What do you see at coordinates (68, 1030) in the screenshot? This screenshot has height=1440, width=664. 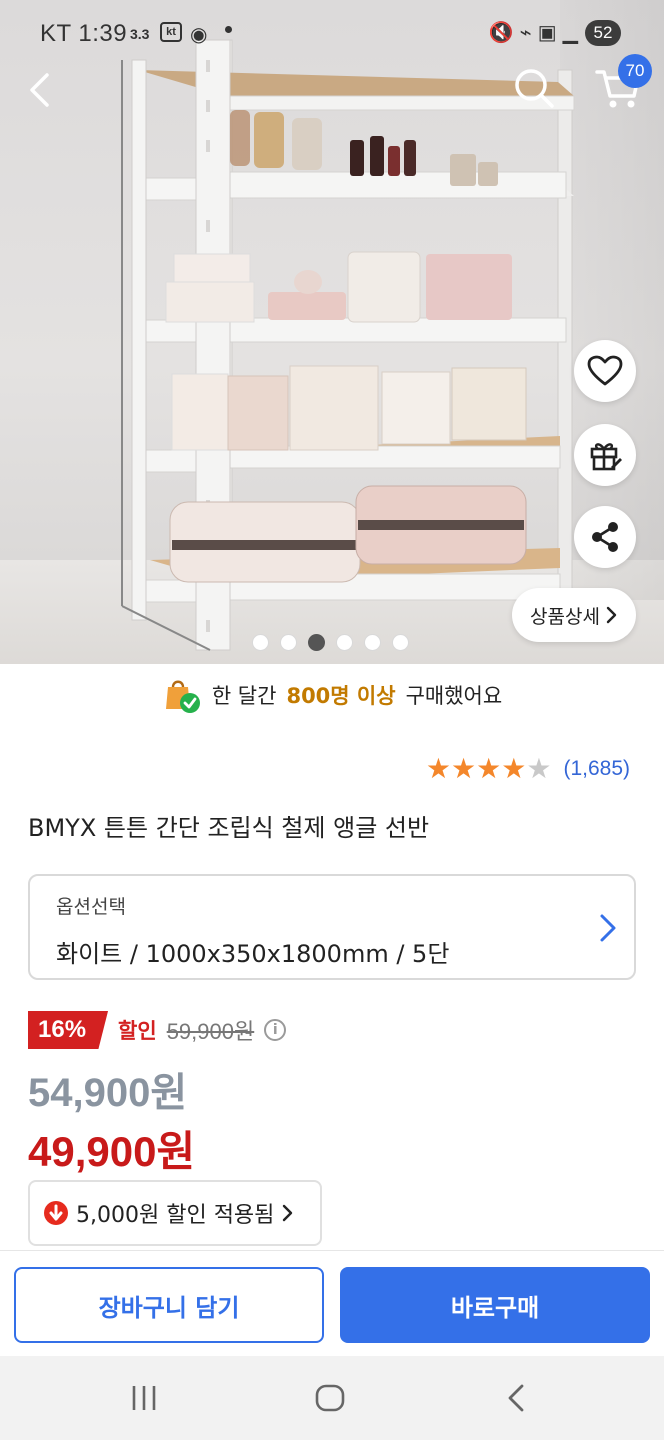 I see `discount-badge: 16%` at bounding box center [68, 1030].